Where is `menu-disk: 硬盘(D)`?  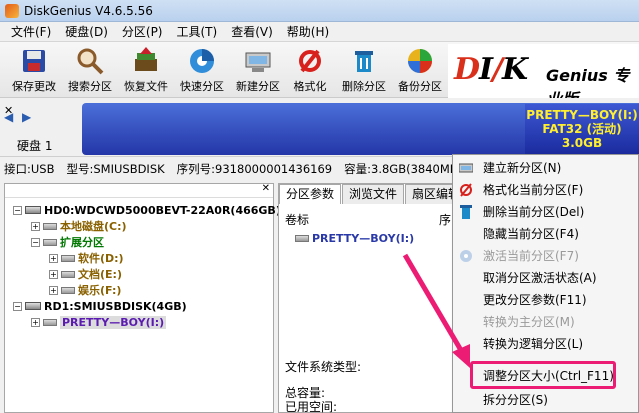
menu-disk: 硬盘(D) is located at coordinates (86, 32).